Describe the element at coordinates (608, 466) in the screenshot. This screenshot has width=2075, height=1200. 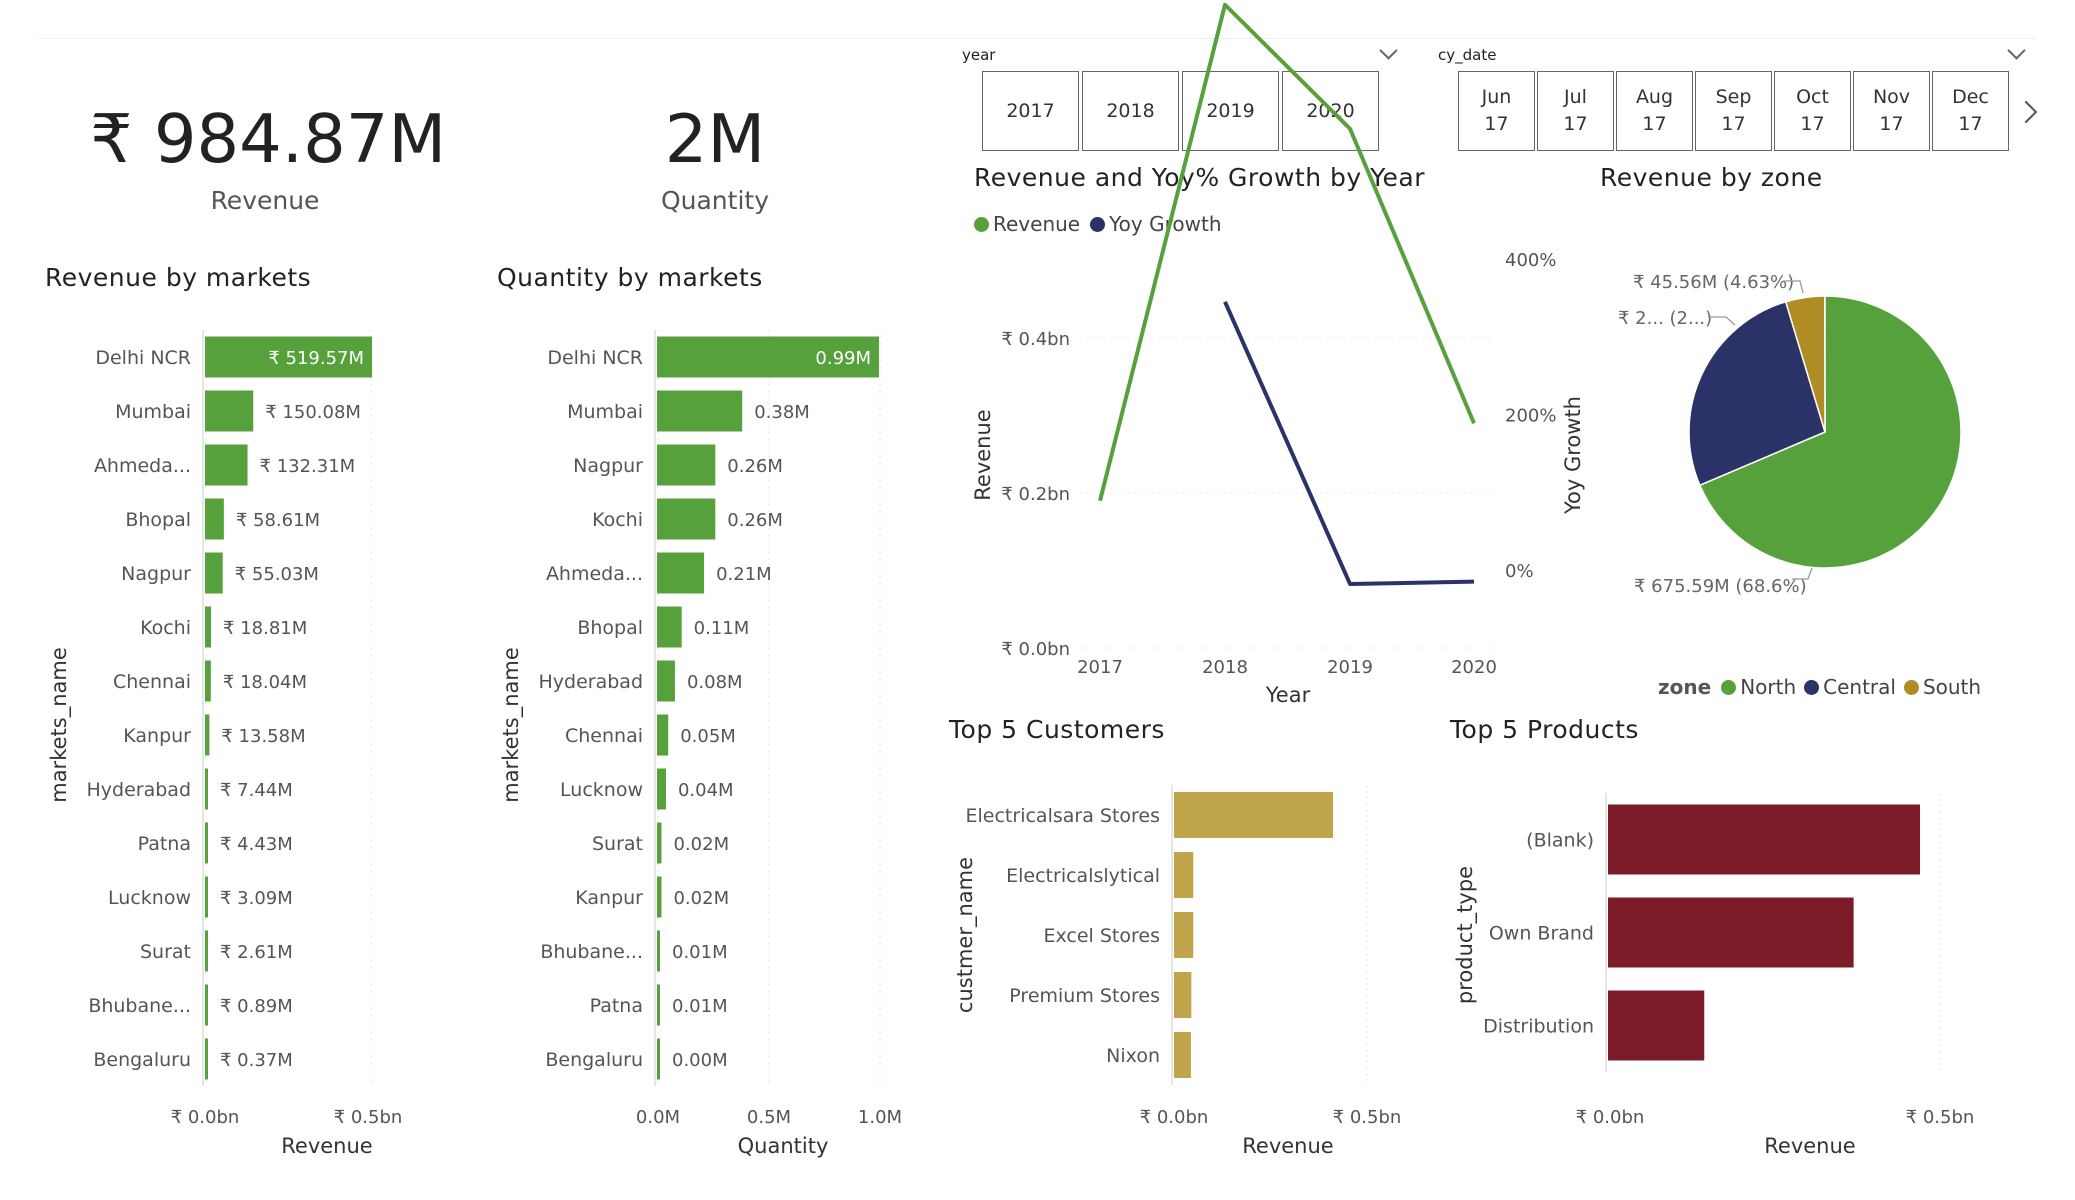
I see `quantity-markets-category-label: Nagpur` at that location.